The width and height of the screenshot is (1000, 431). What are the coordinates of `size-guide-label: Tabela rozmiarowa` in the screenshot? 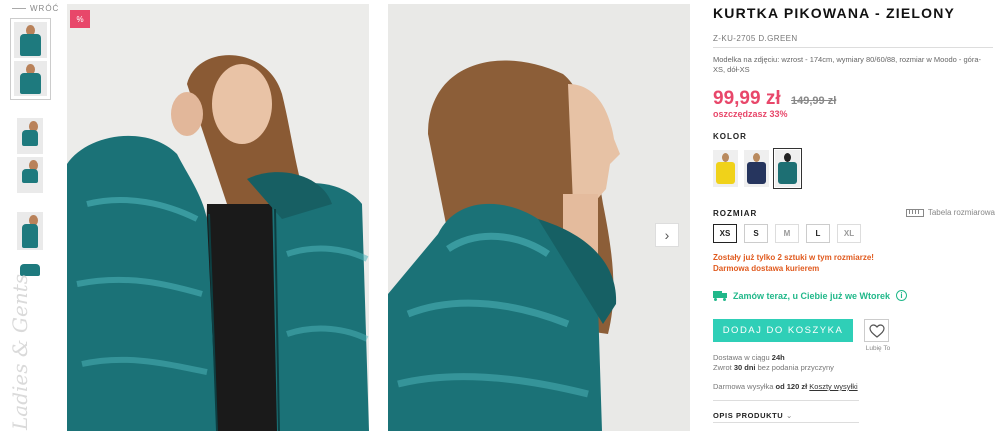 It's located at (961, 212).